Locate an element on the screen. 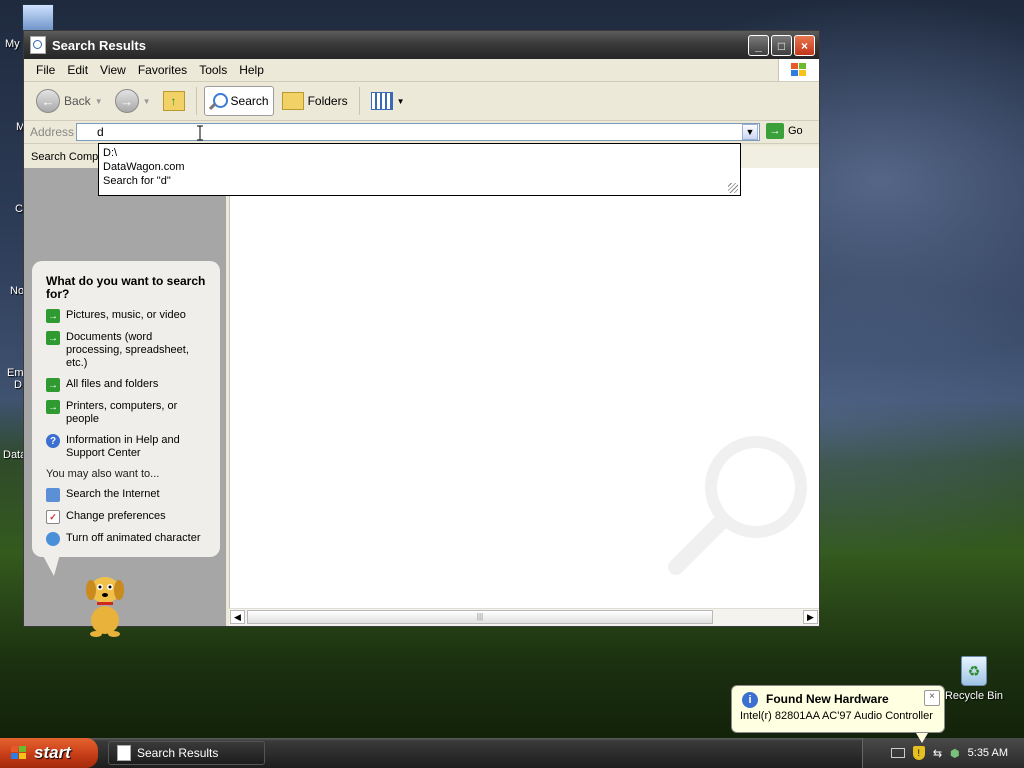  menu-file: File is located at coordinates (45, 70).